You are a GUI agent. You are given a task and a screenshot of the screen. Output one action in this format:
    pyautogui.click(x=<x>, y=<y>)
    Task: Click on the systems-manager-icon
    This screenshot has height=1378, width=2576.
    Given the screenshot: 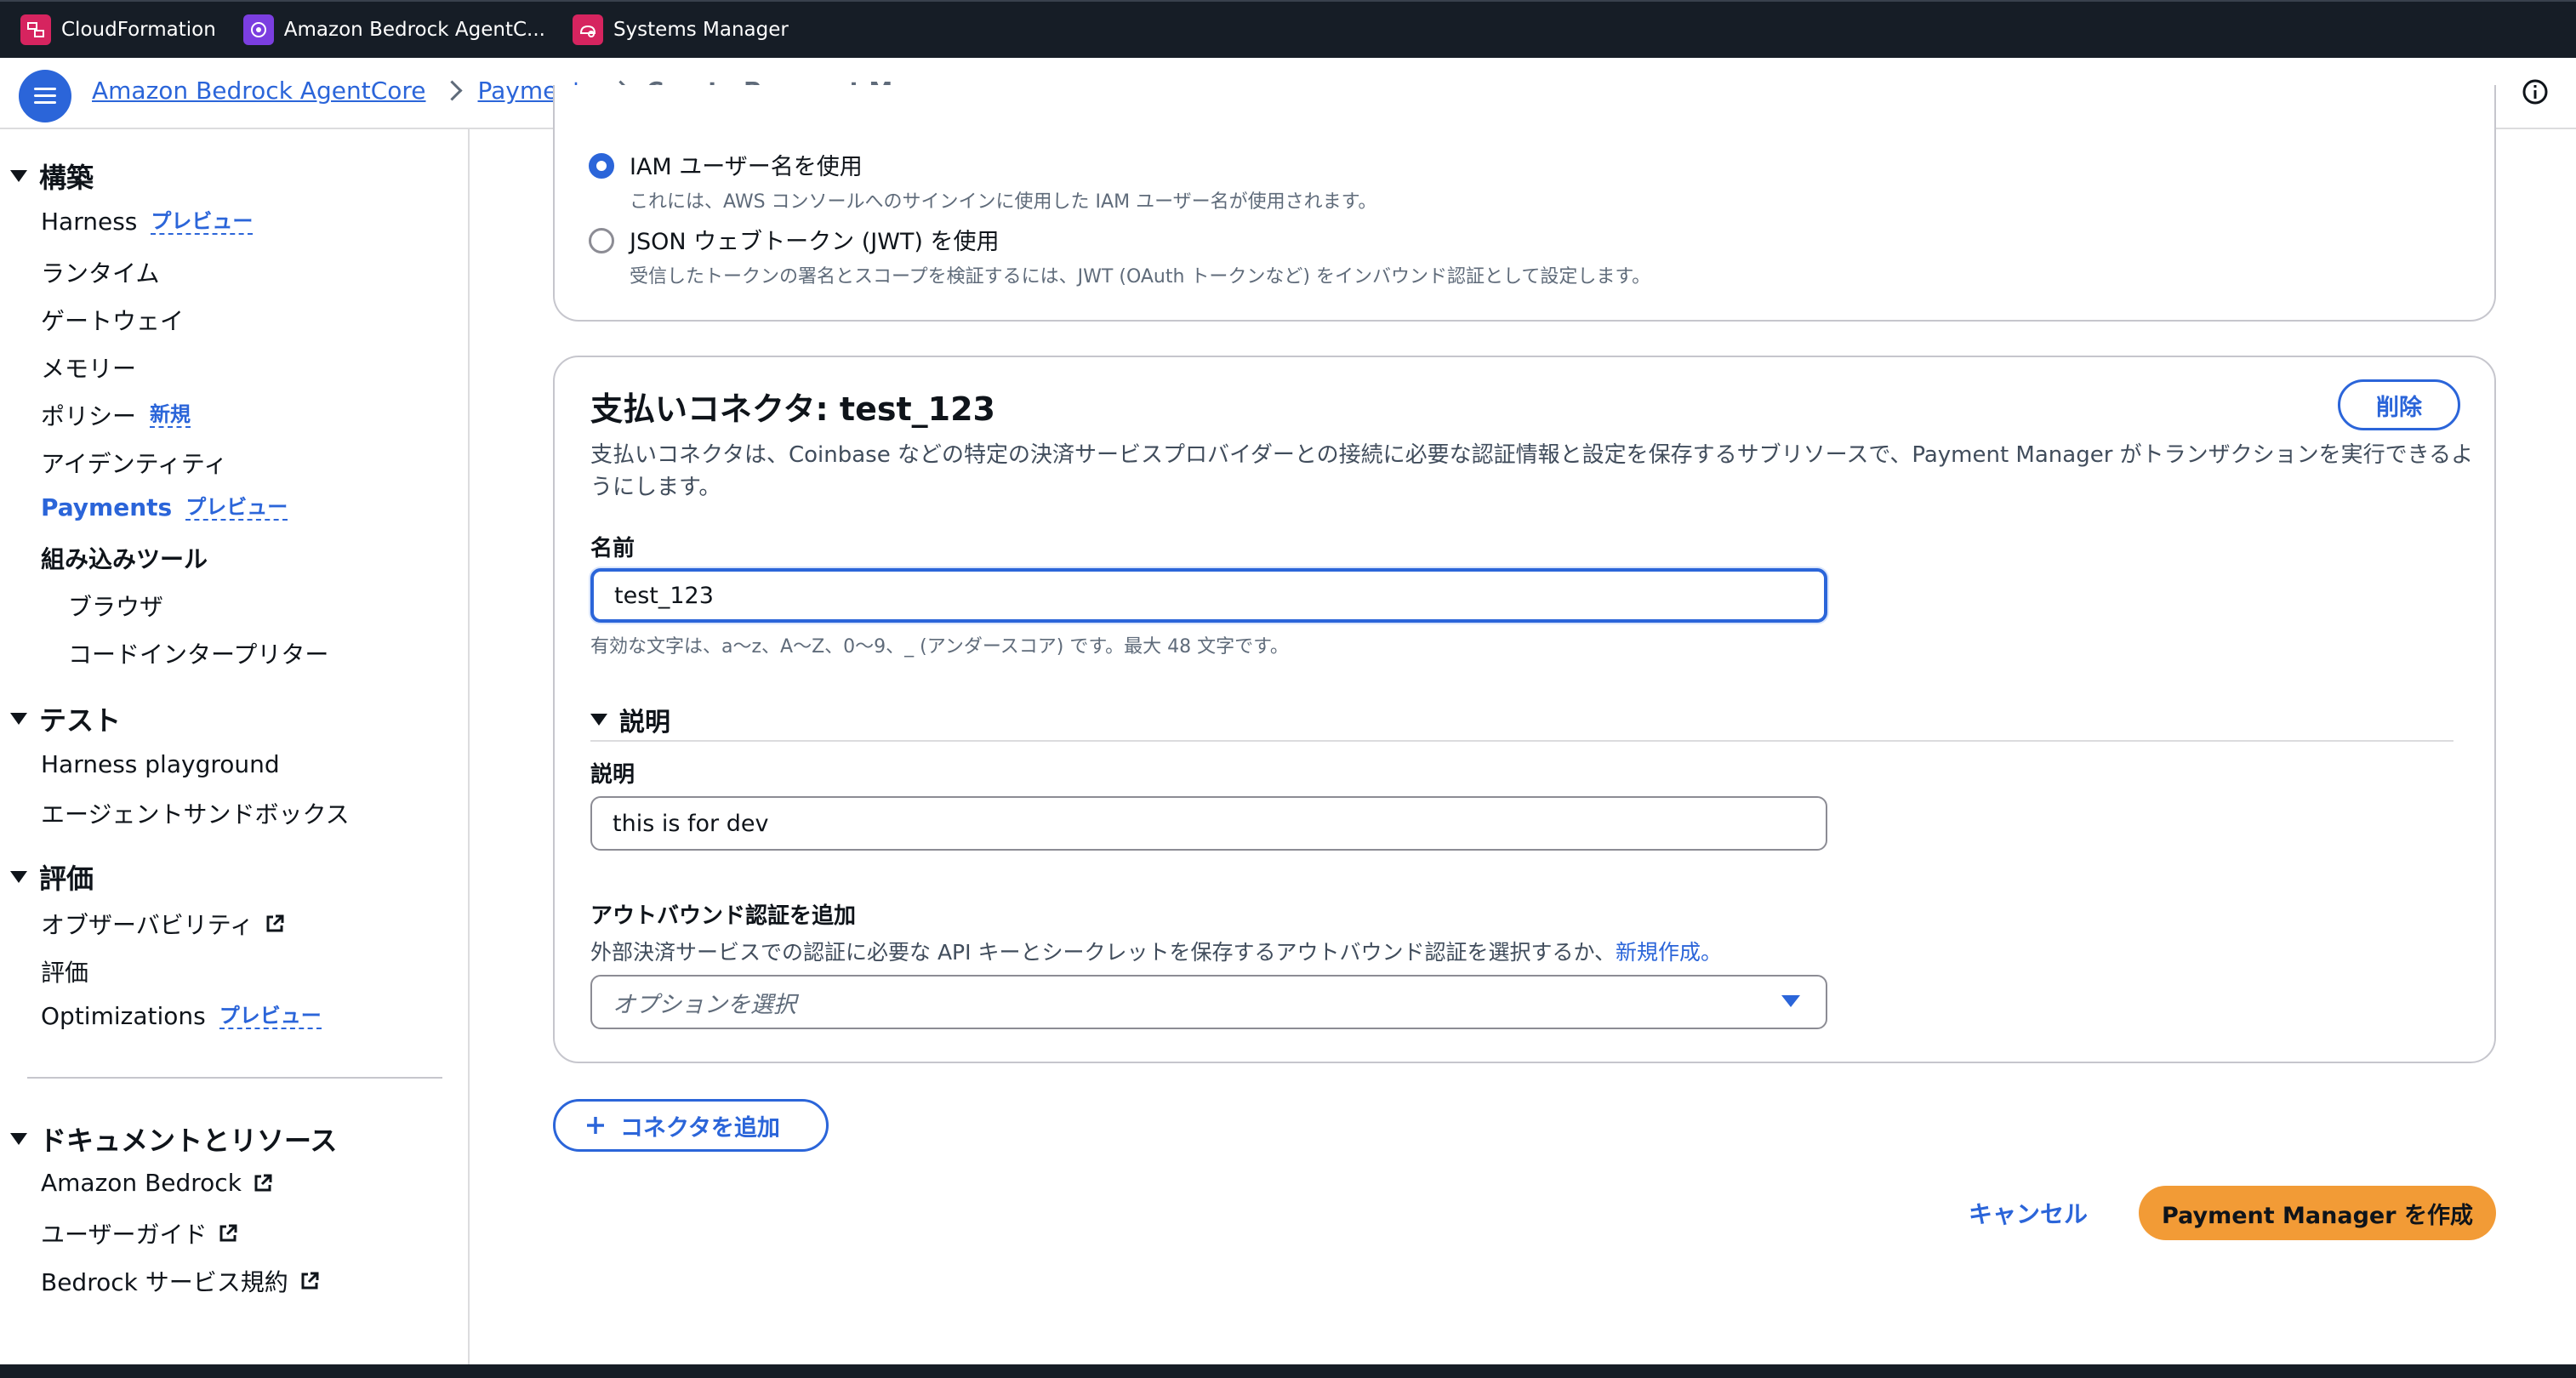 What is the action you would take?
    pyautogui.click(x=588, y=30)
    